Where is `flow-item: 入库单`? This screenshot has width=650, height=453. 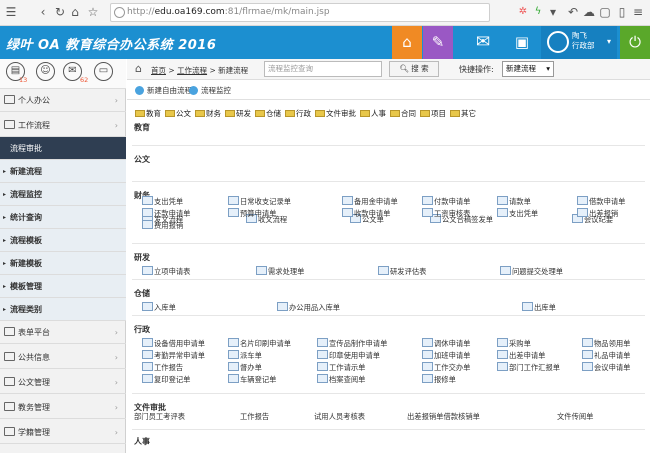 flow-item: 入库单 is located at coordinates (159, 307).